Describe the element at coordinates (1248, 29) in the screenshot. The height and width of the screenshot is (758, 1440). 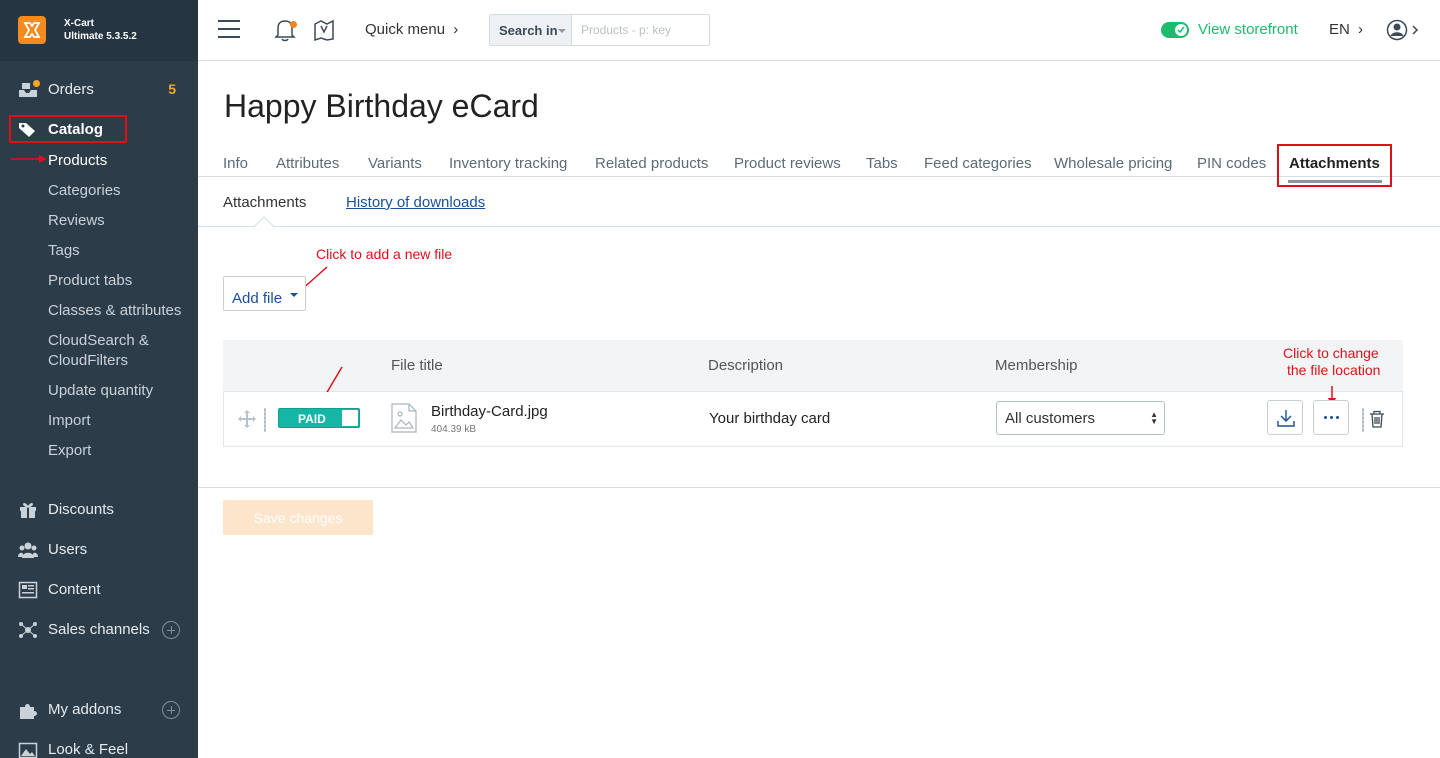
I see `view-storefront-link: View storefront` at that location.